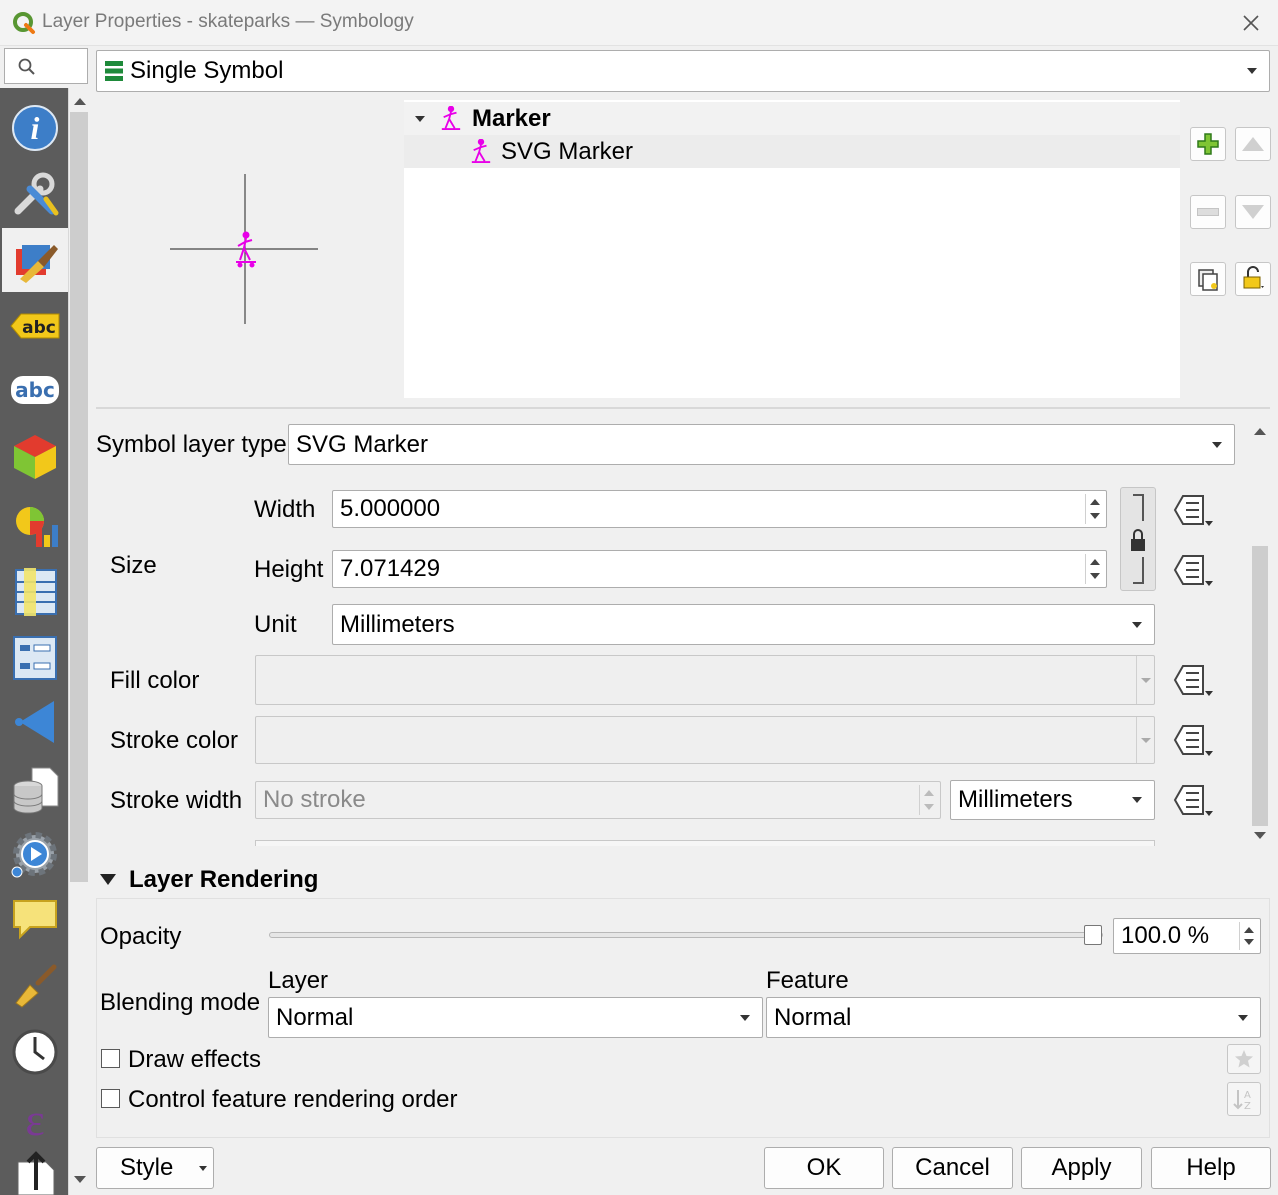 This screenshot has width=1278, height=1195. What do you see at coordinates (824, 1168) in the screenshot?
I see `ok-button: OK` at bounding box center [824, 1168].